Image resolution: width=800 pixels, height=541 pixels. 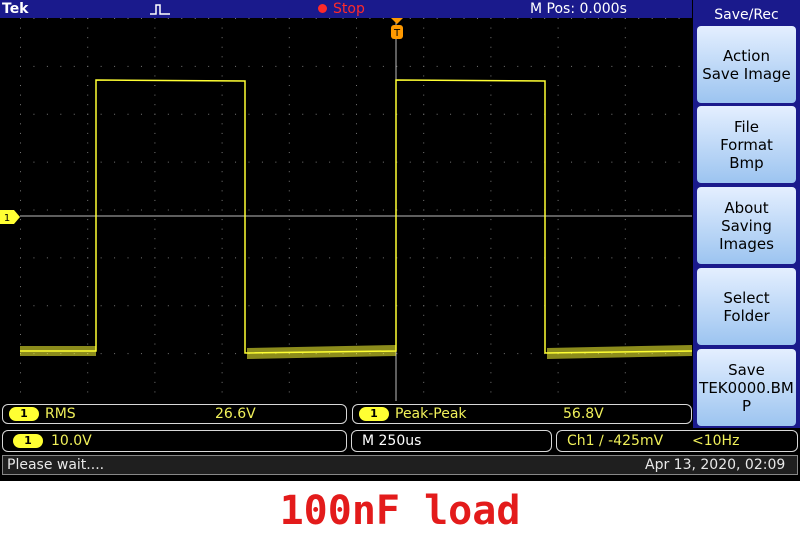 What do you see at coordinates (397, 30) in the screenshot?
I see `trigger-position-marker: T` at bounding box center [397, 30].